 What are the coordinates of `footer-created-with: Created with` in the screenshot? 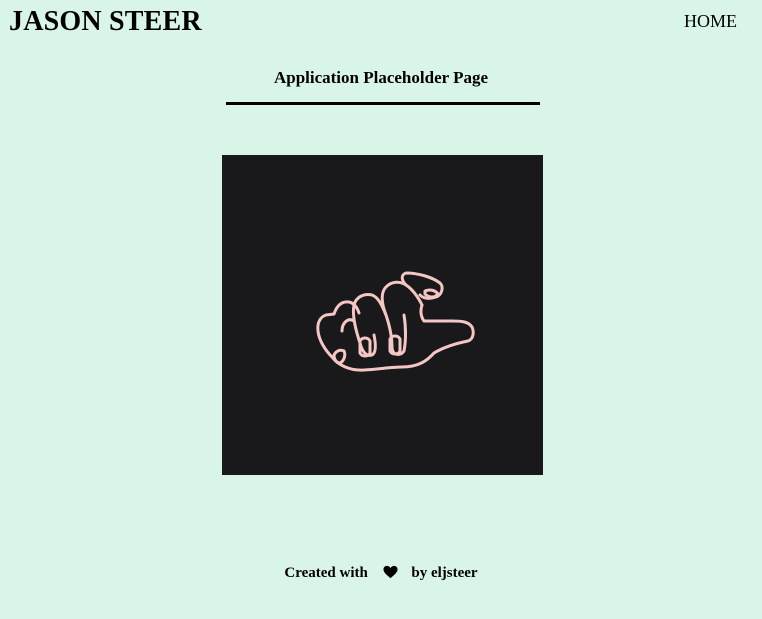 It's located at (326, 573).